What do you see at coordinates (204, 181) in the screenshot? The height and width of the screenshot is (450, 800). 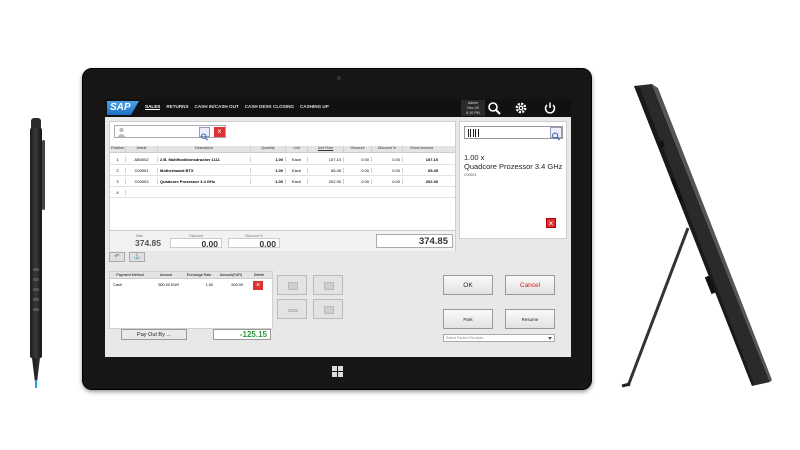 I see `cell-description: Quadcore Prozessor 3.4 GHz` at bounding box center [204, 181].